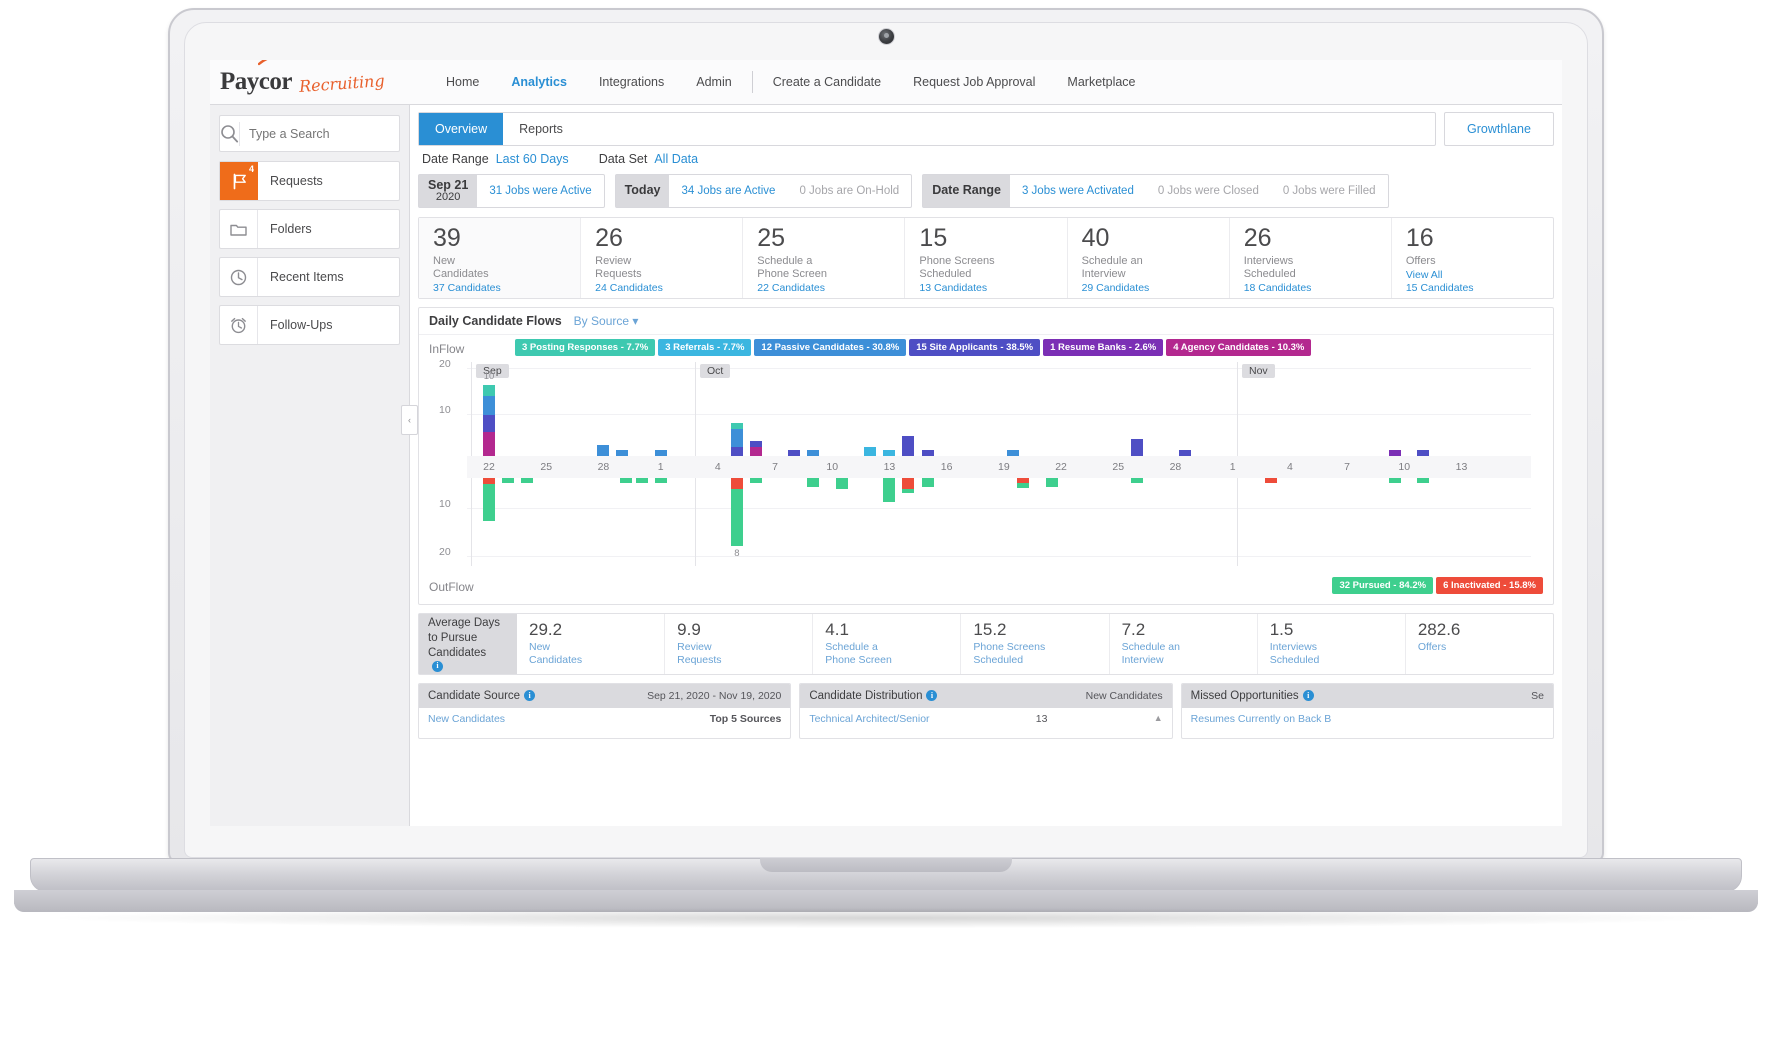  Describe the element at coordinates (892, 654) in the screenshot. I see `avg-caption: Schedule a Phone Screen` at that location.